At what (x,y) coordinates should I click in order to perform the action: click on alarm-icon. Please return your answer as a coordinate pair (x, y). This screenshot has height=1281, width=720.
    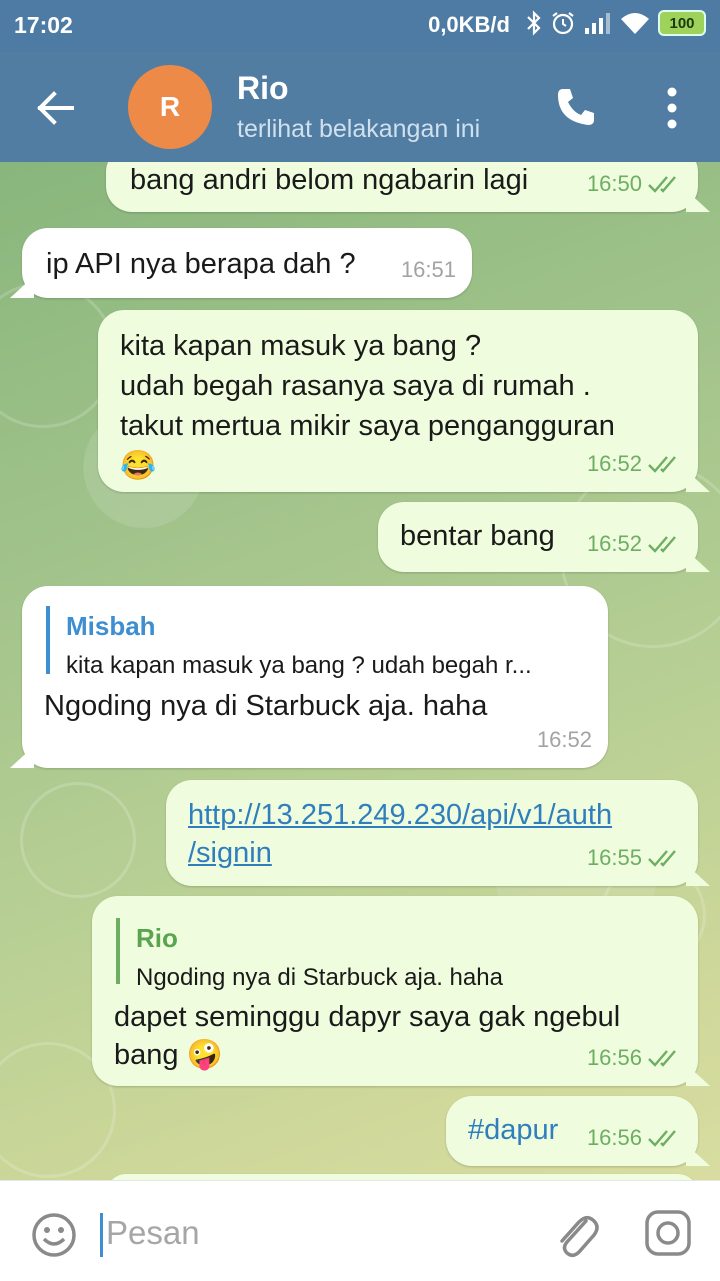
    Looking at the image, I should click on (563, 23).